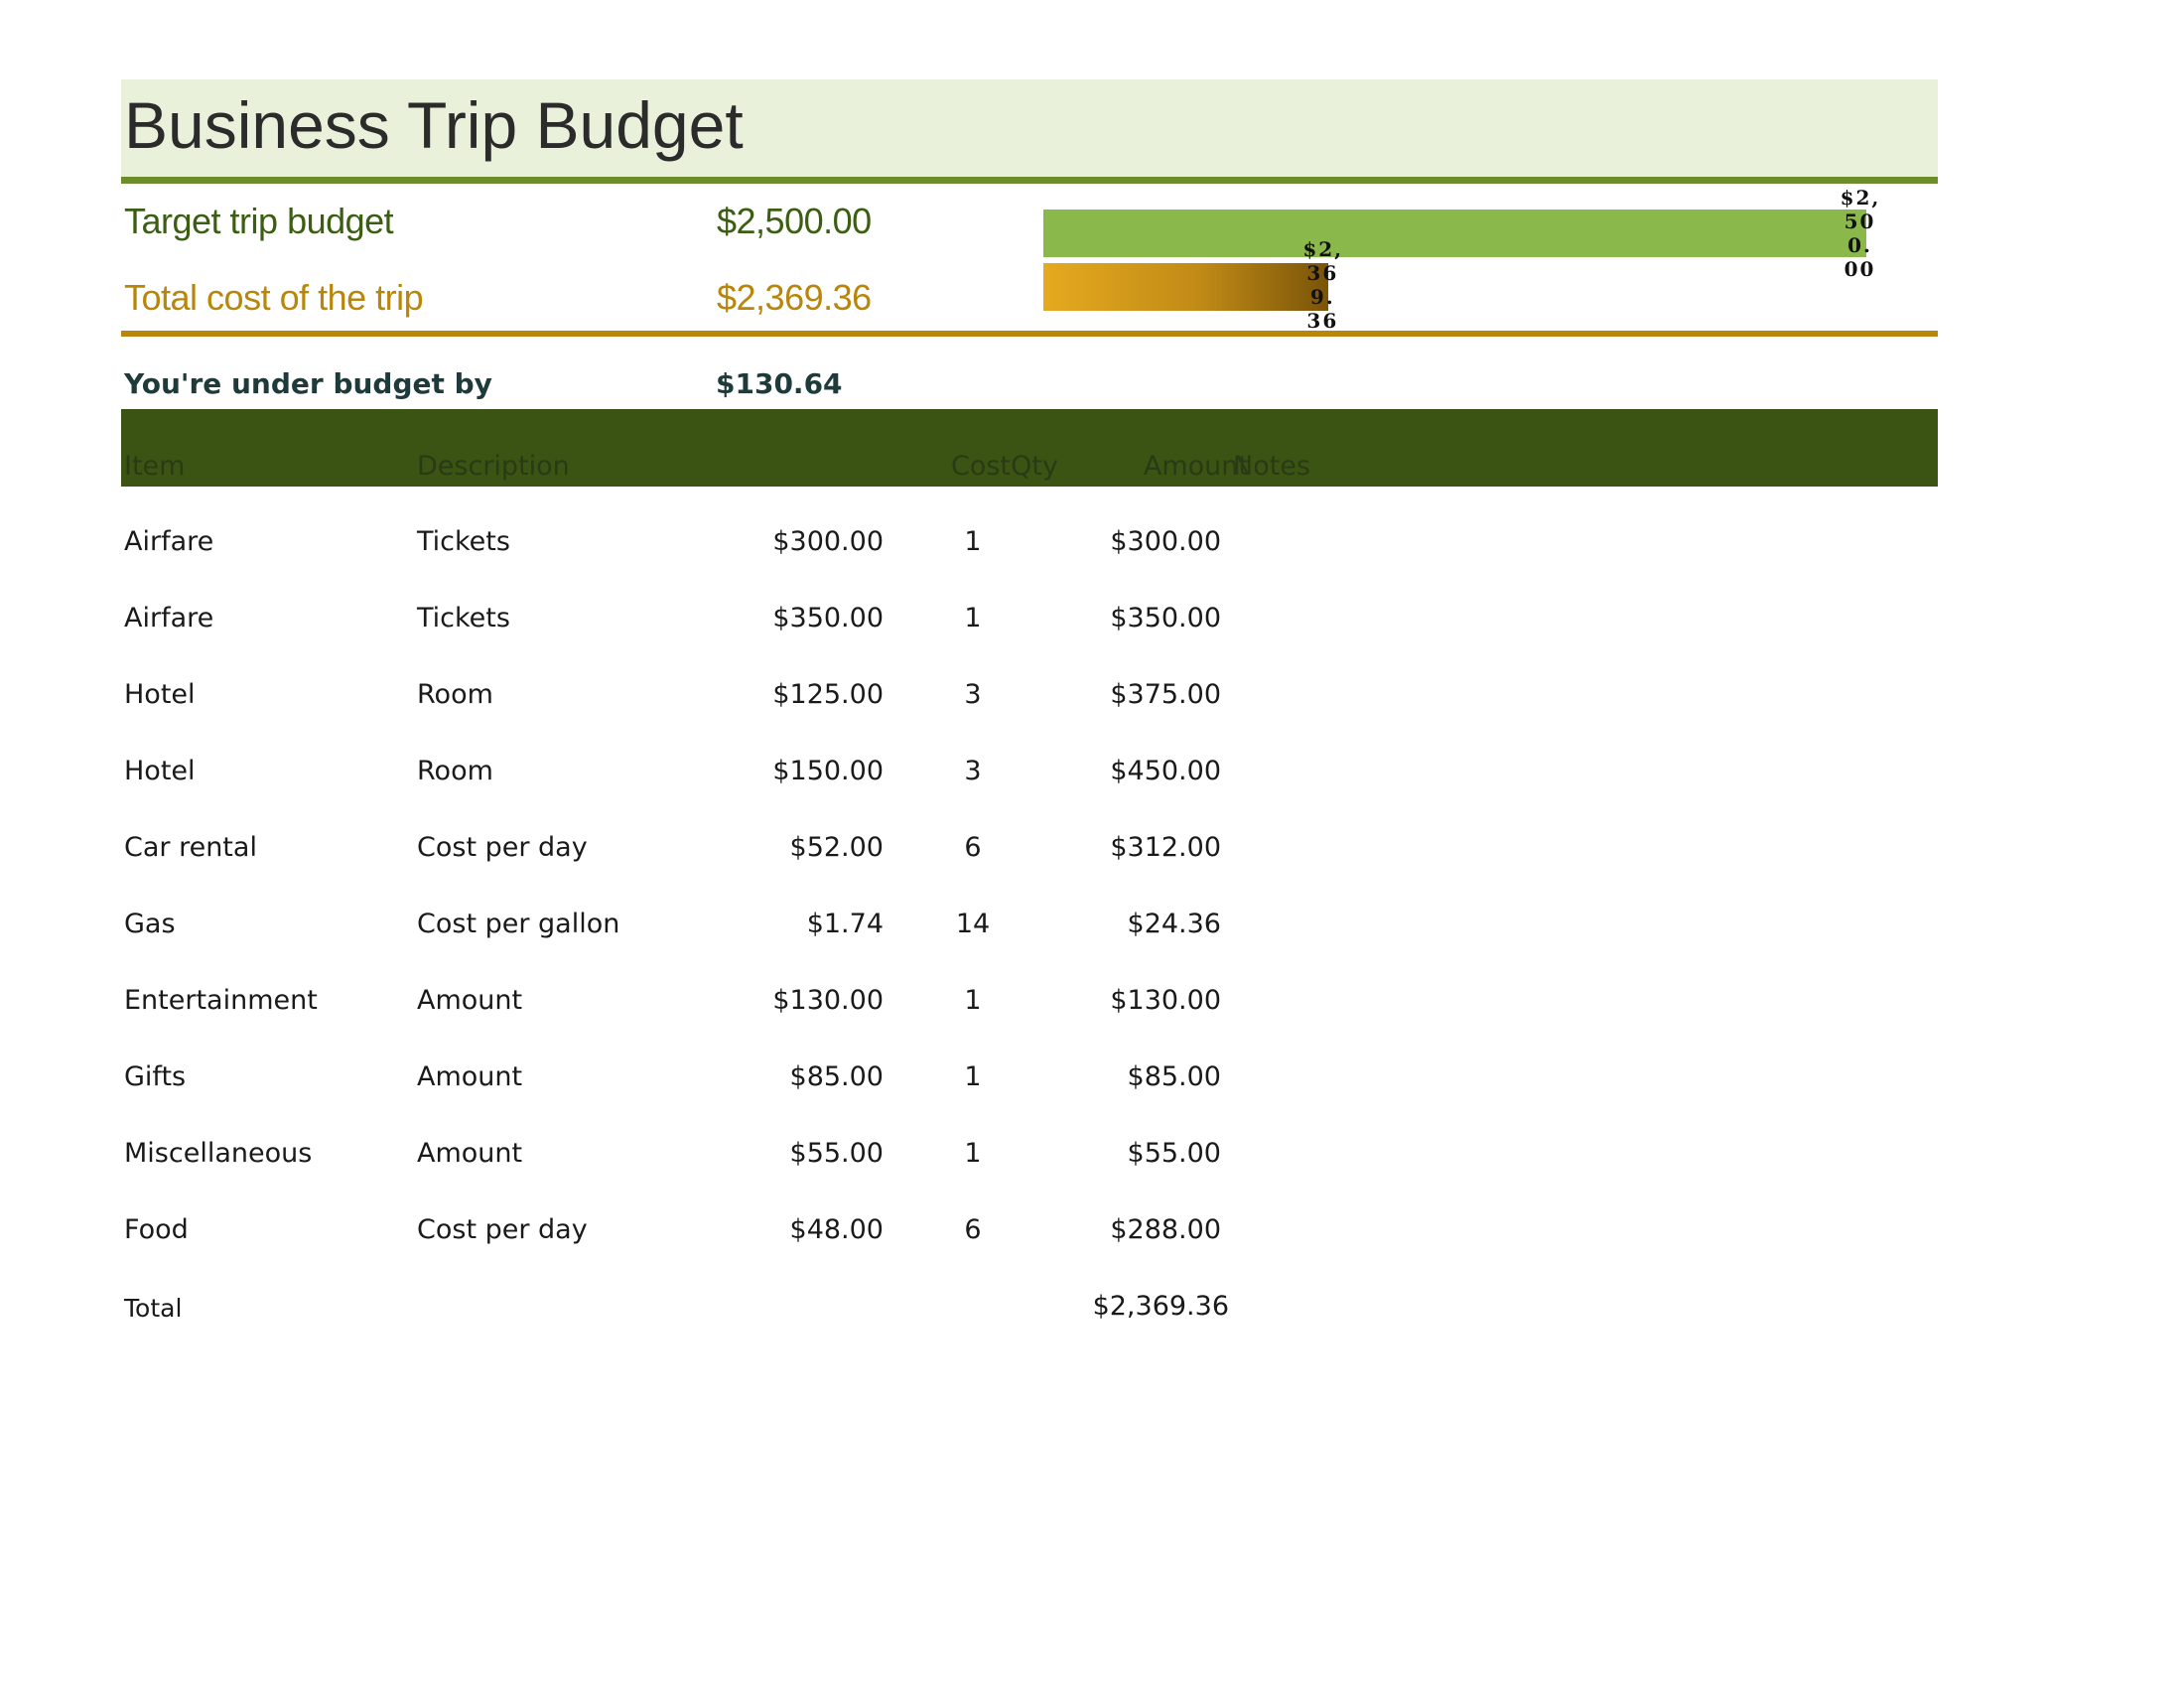  What do you see at coordinates (794, 297) in the screenshot?
I see `total-cost-value: $2,369.36` at bounding box center [794, 297].